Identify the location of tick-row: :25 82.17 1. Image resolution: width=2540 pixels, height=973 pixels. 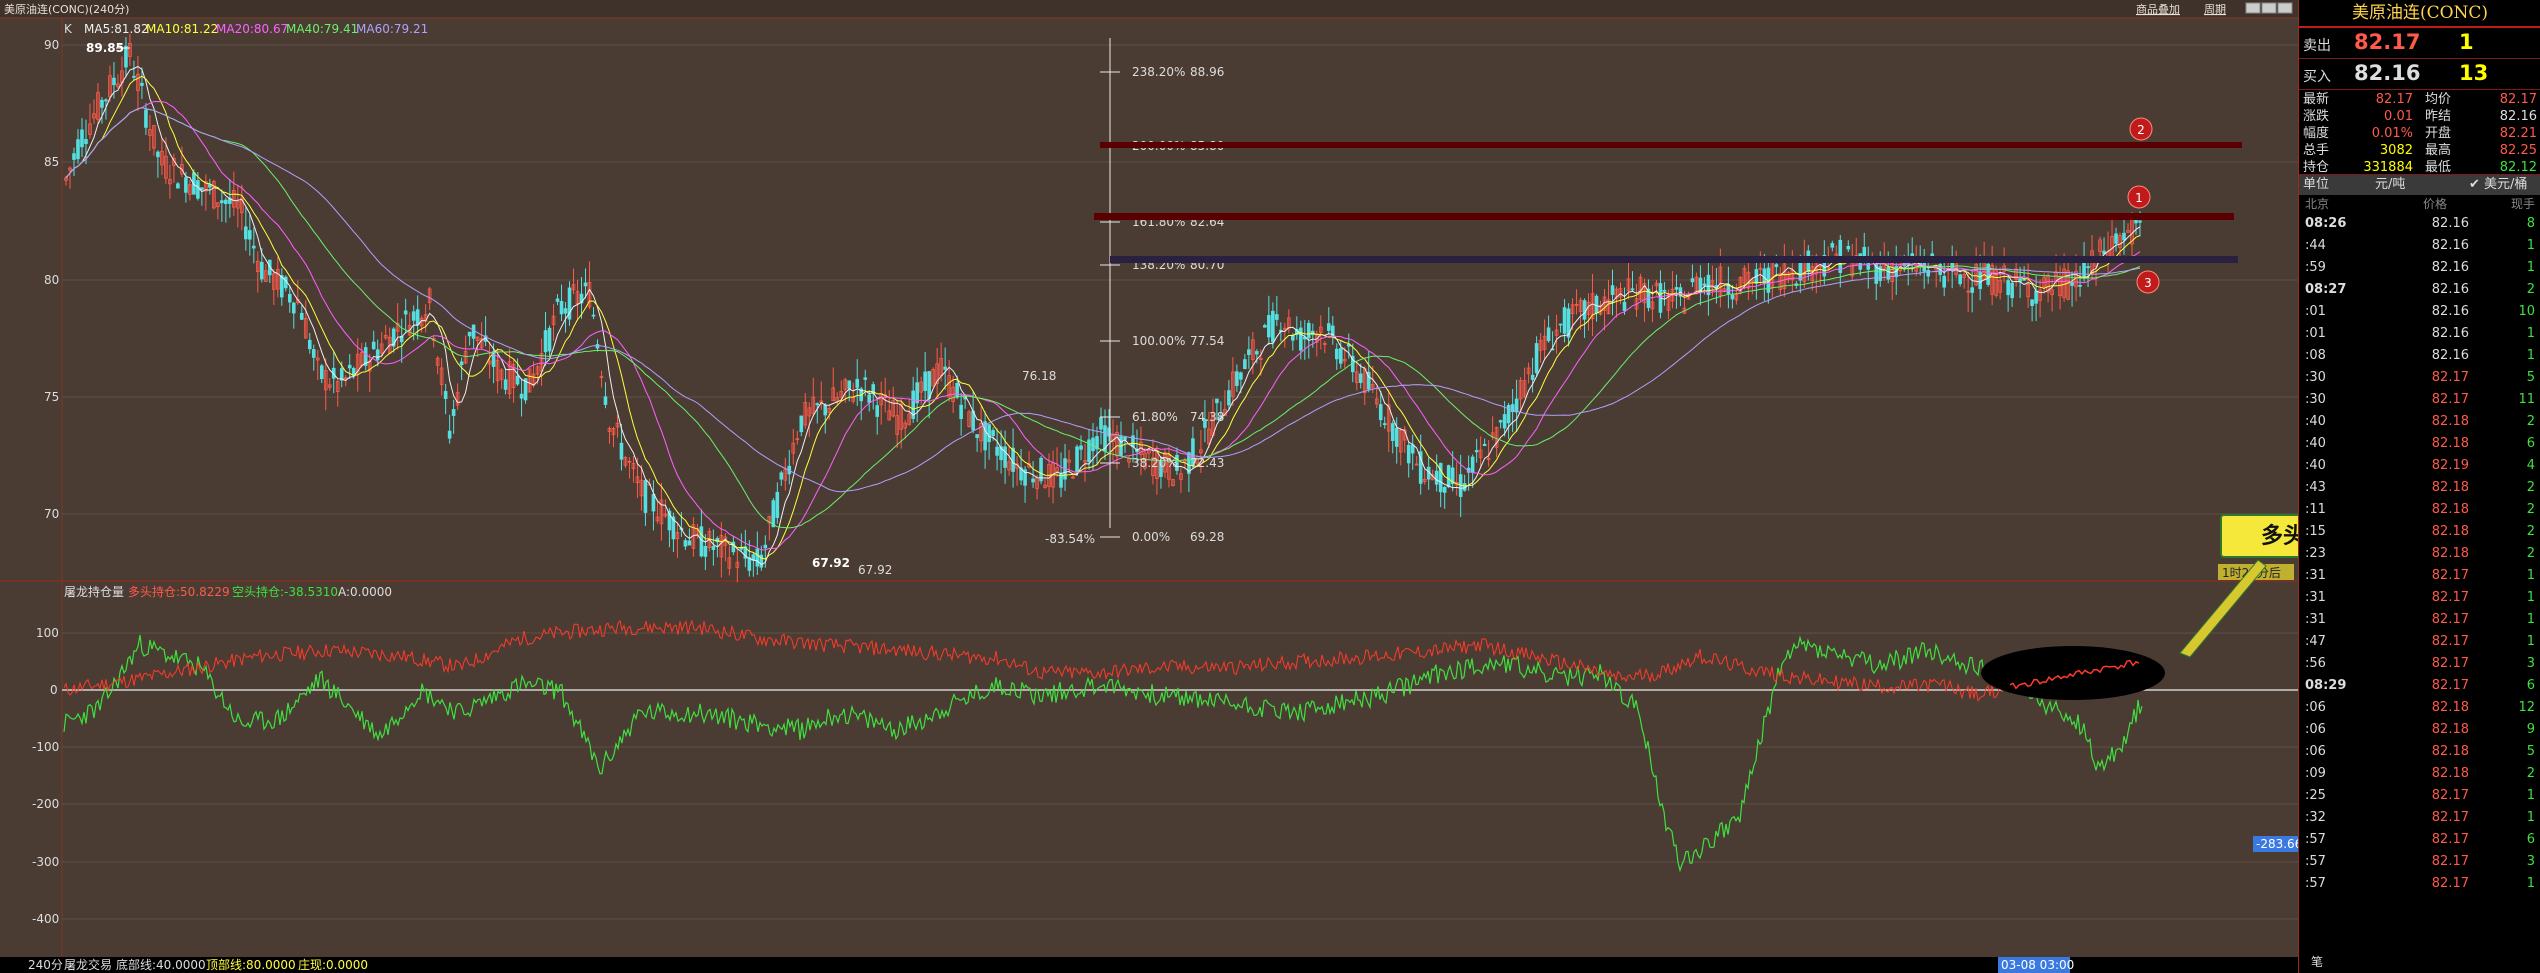
(2419, 796).